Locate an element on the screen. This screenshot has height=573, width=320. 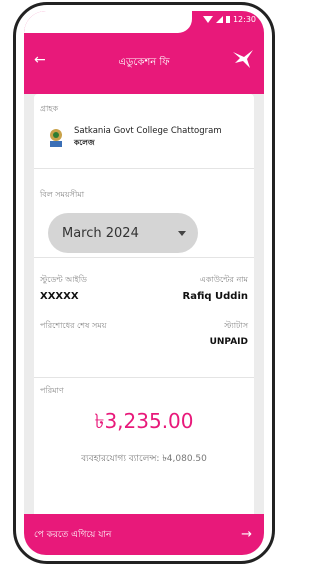
arrow-right-icon: → is located at coordinates (246, 534).